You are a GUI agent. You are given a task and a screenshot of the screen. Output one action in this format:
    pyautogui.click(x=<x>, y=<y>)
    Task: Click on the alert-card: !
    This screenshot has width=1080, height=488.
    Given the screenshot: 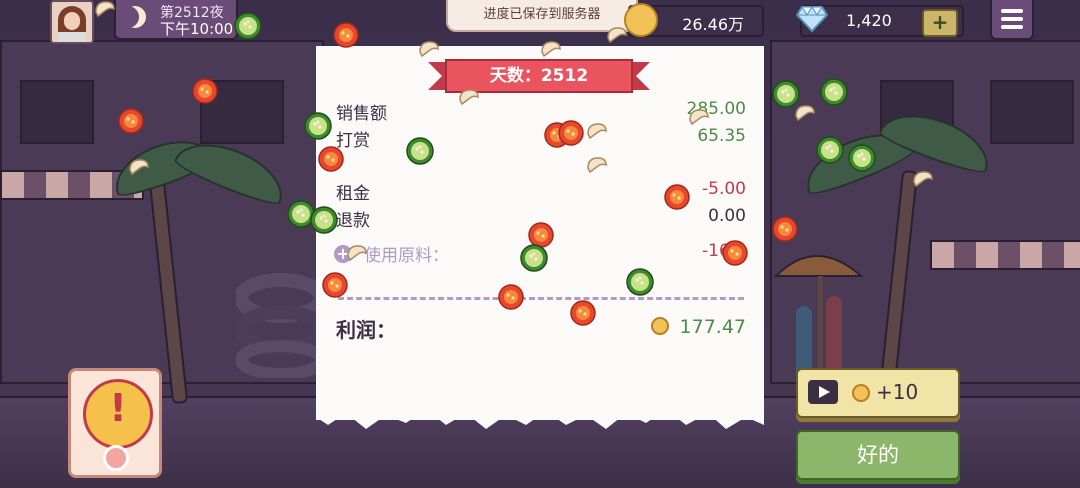 What is the action you would take?
    pyautogui.click(x=115, y=423)
    